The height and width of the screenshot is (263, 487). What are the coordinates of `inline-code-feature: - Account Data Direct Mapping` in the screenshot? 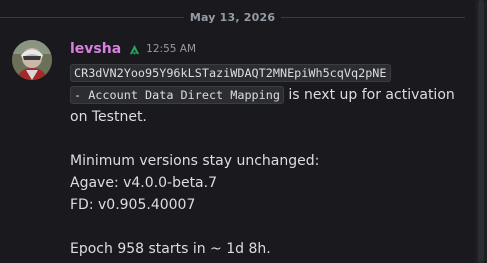 It's located at (177, 95).